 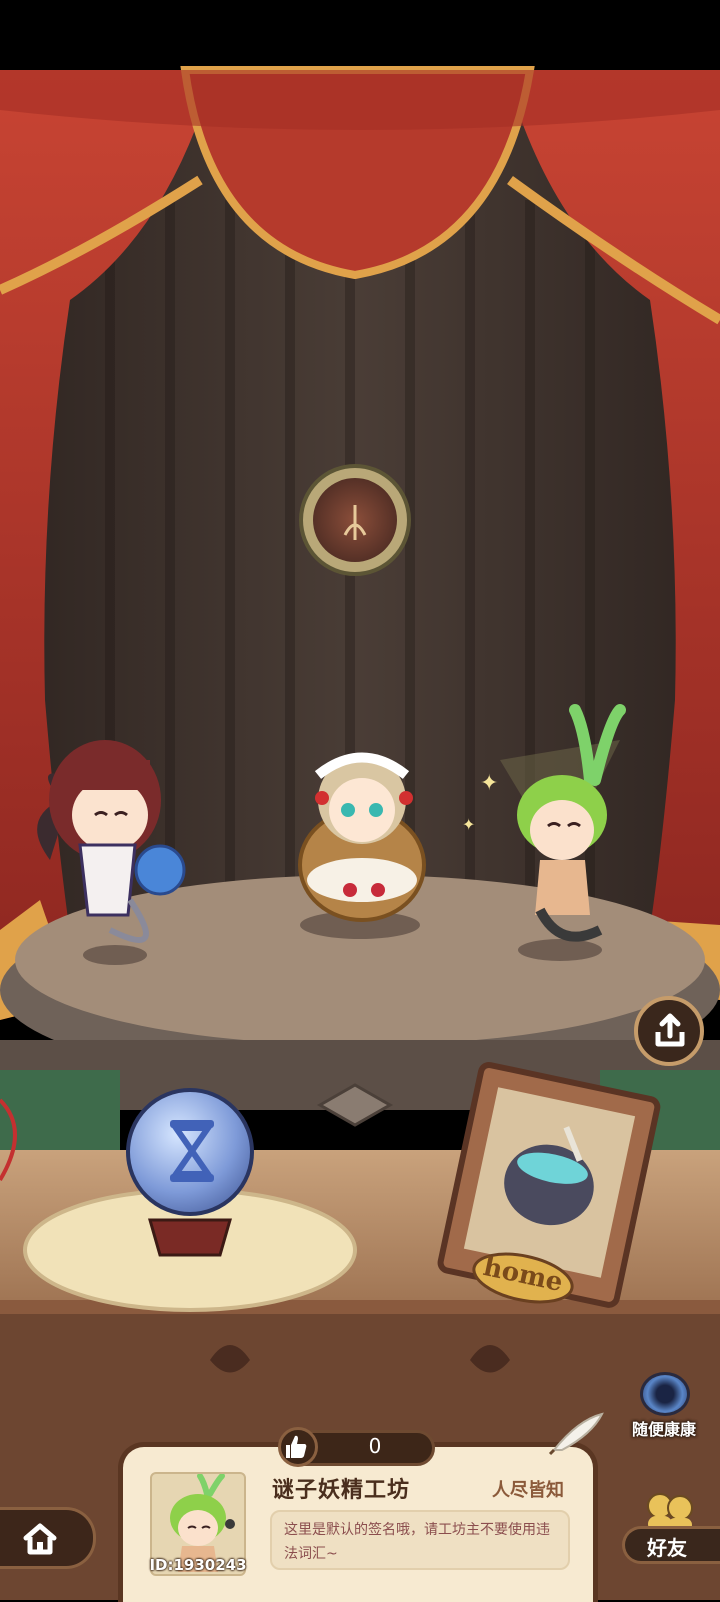 I want to click on workshop-signature: 这里是默认的签名哦，请工坊主不要使用违法词汇~, so click(x=420, y=1540).